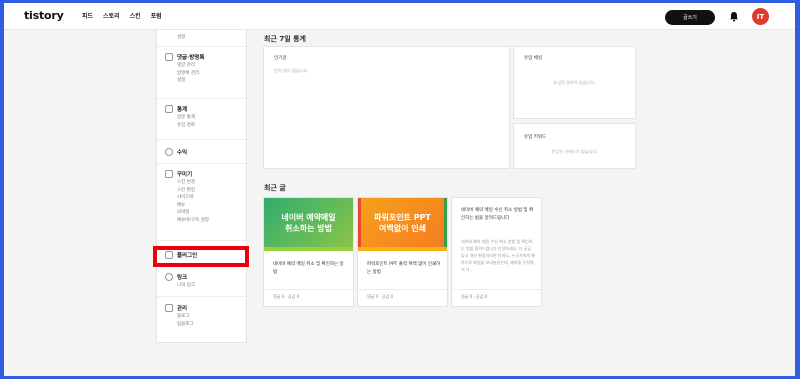 This screenshot has height=379, width=800. What do you see at coordinates (535, 137) in the screenshot?
I see `keyword-label: 유입 키워드` at bounding box center [535, 137].